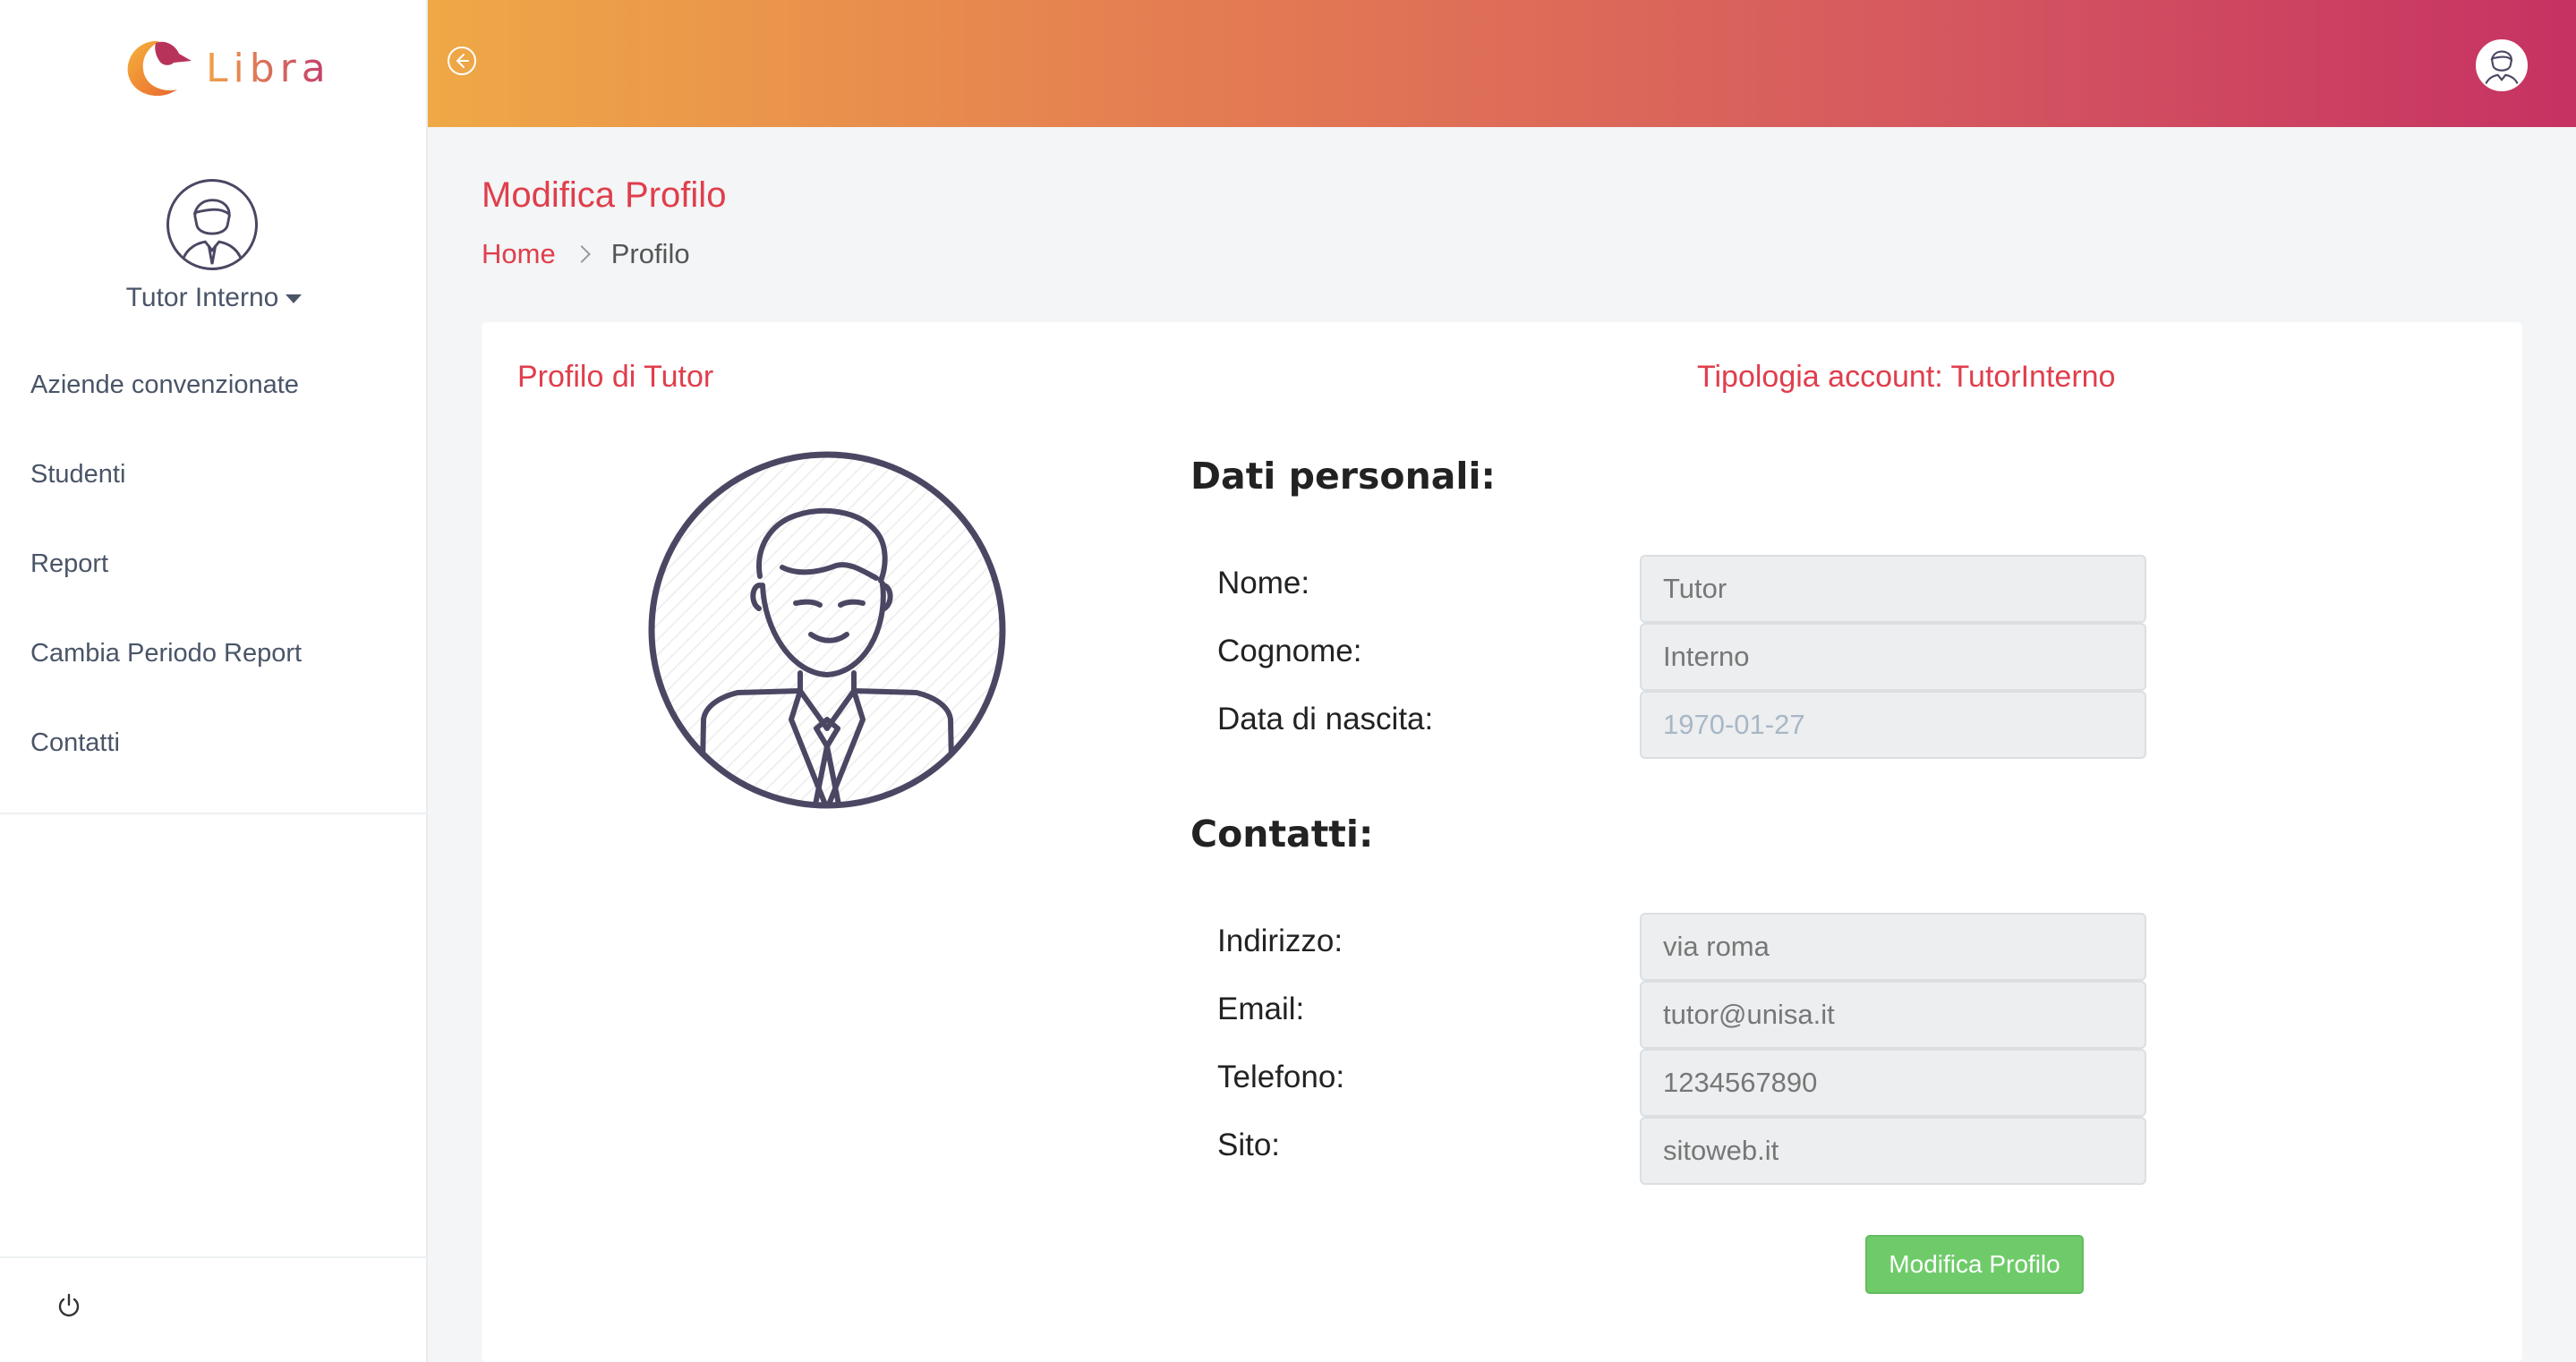 This screenshot has width=2576, height=1362. I want to click on page-title: Modifica Profilo, so click(604, 195).